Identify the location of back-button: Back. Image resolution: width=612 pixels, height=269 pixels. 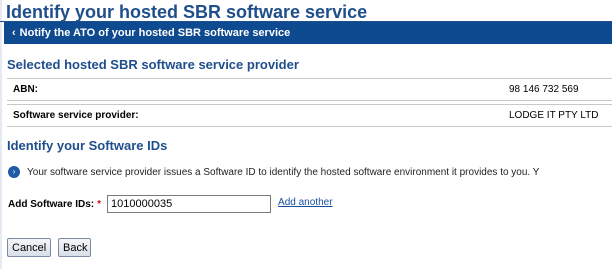
(74, 247).